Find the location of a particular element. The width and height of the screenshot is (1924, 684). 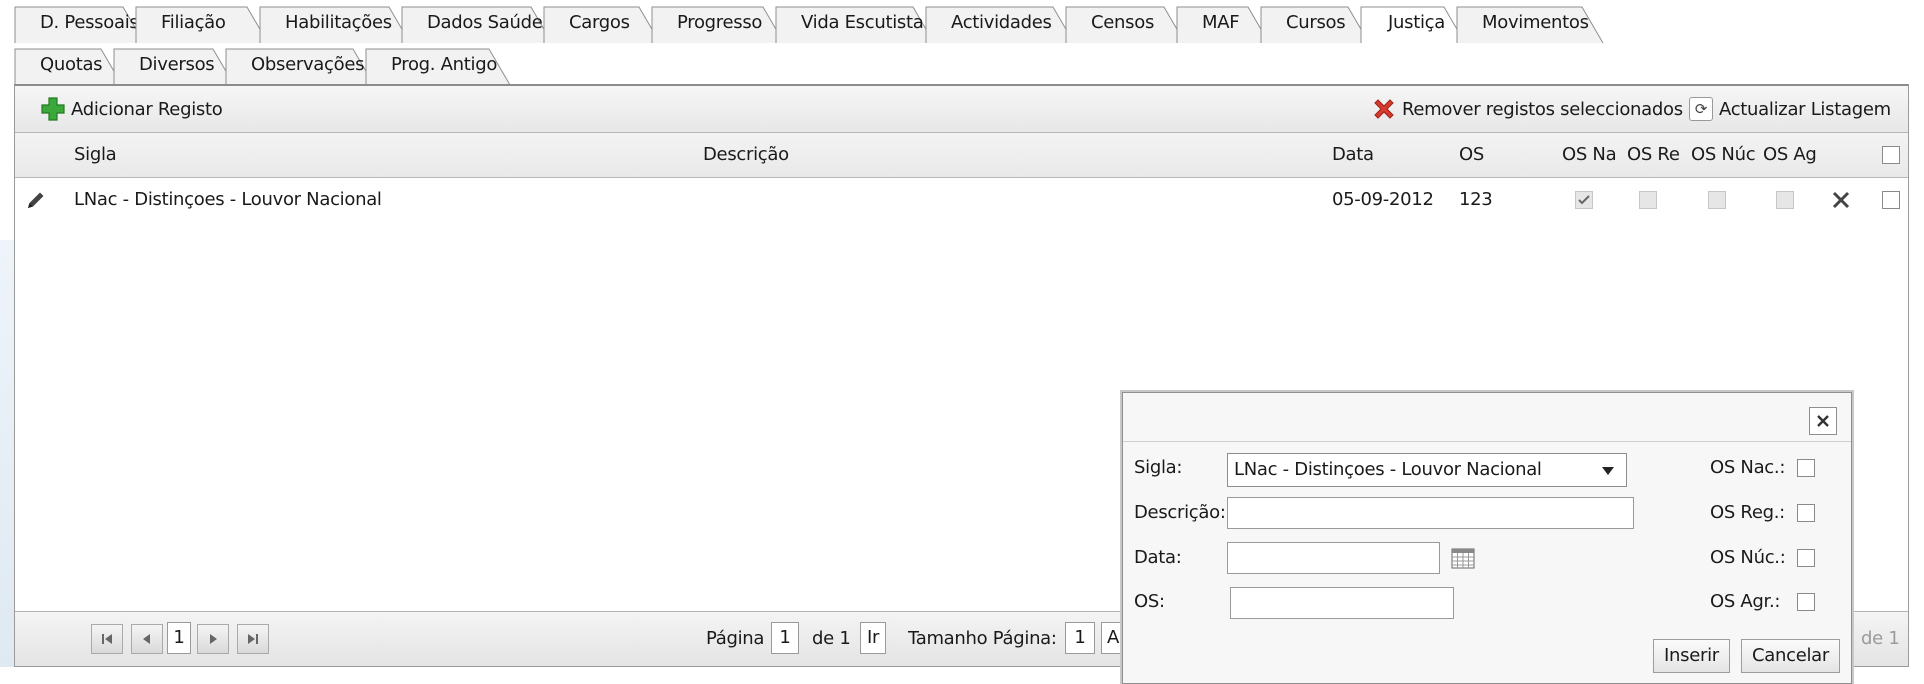

add-record-button: Adicionar Registo is located at coordinates (132, 109).